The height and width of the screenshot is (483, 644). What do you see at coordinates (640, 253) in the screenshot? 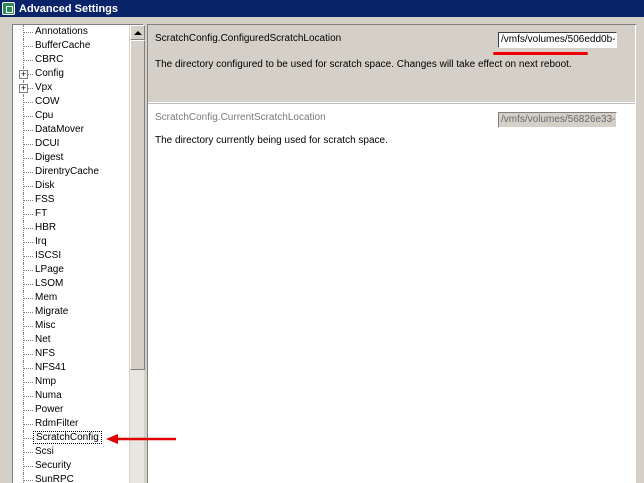
I see `window-edge` at bounding box center [640, 253].